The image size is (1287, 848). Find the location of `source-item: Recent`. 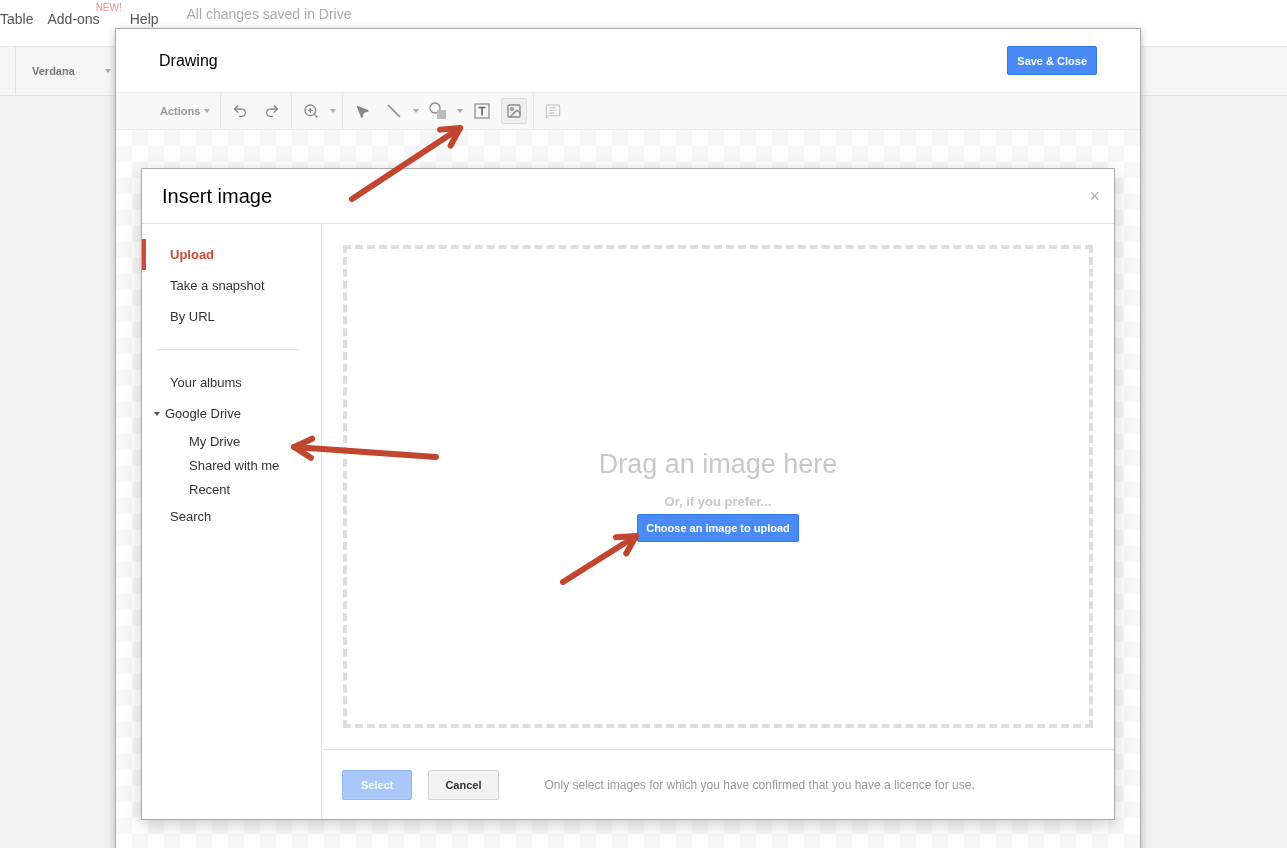

source-item: Recent is located at coordinates (231, 489).